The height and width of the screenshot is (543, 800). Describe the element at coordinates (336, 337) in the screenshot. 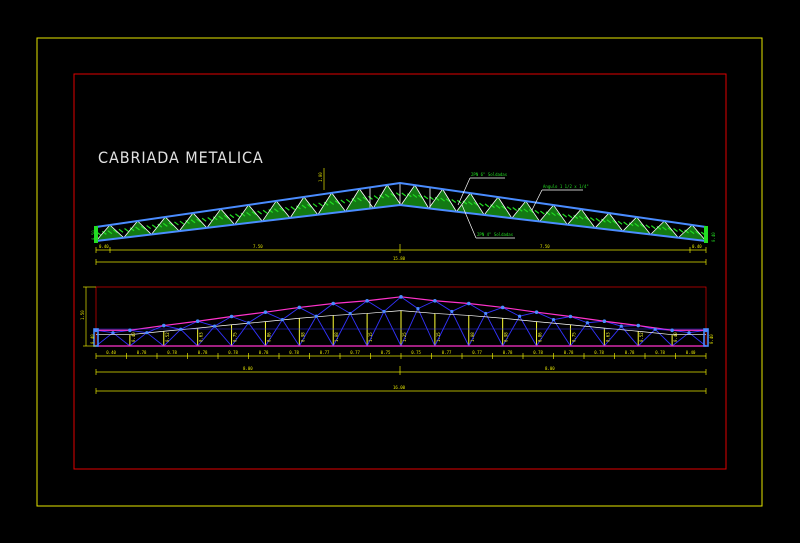

I see `vertical-height-label: 1.08` at that location.